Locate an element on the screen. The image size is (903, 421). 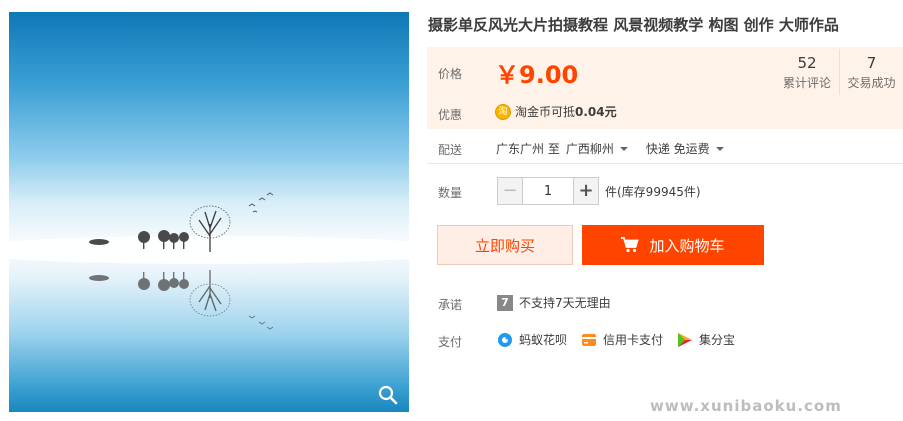
promise-info: 7 不支持7天无理由 is located at coordinates (554, 302).